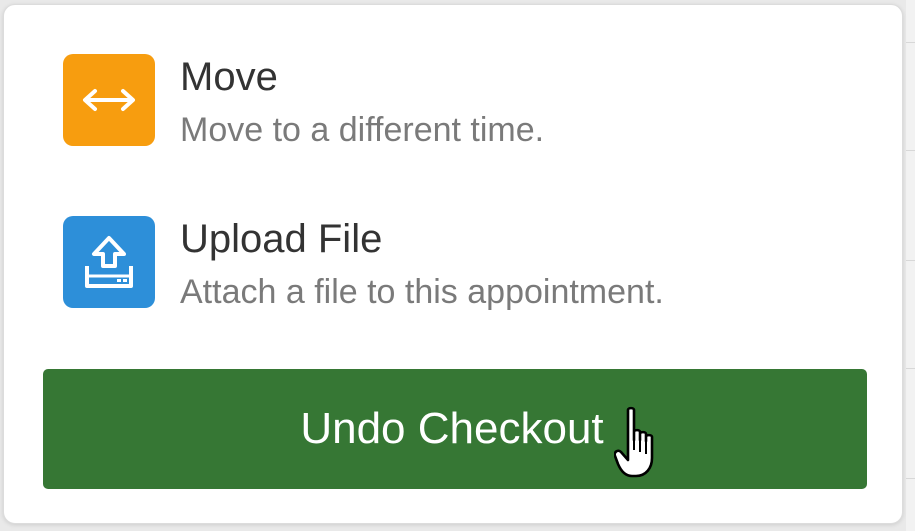 The height and width of the screenshot is (531, 915). Describe the element at coordinates (452, 428) in the screenshot. I see `undo-checkout-label: Undo Checkout` at that location.